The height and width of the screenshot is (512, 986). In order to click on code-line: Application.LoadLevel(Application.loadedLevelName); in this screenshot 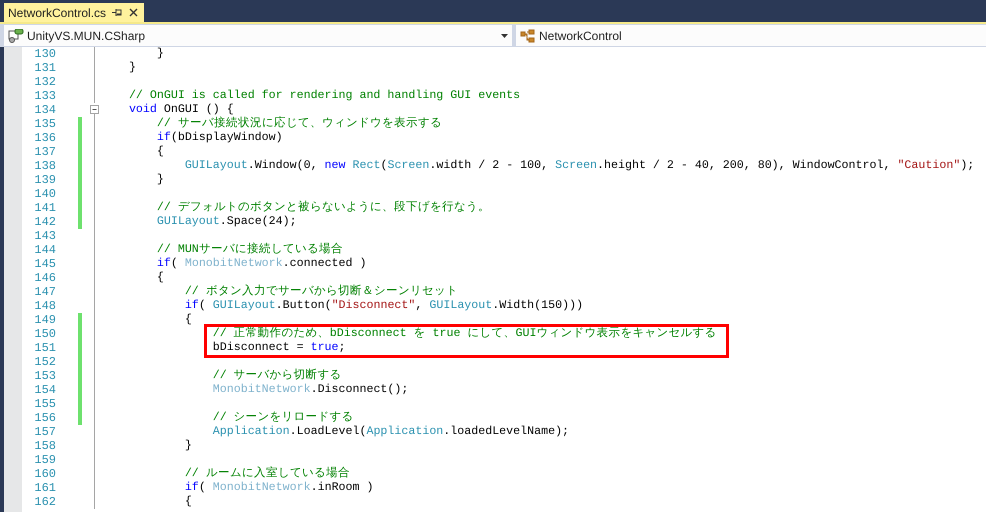, I will do `click(391, 432)`.